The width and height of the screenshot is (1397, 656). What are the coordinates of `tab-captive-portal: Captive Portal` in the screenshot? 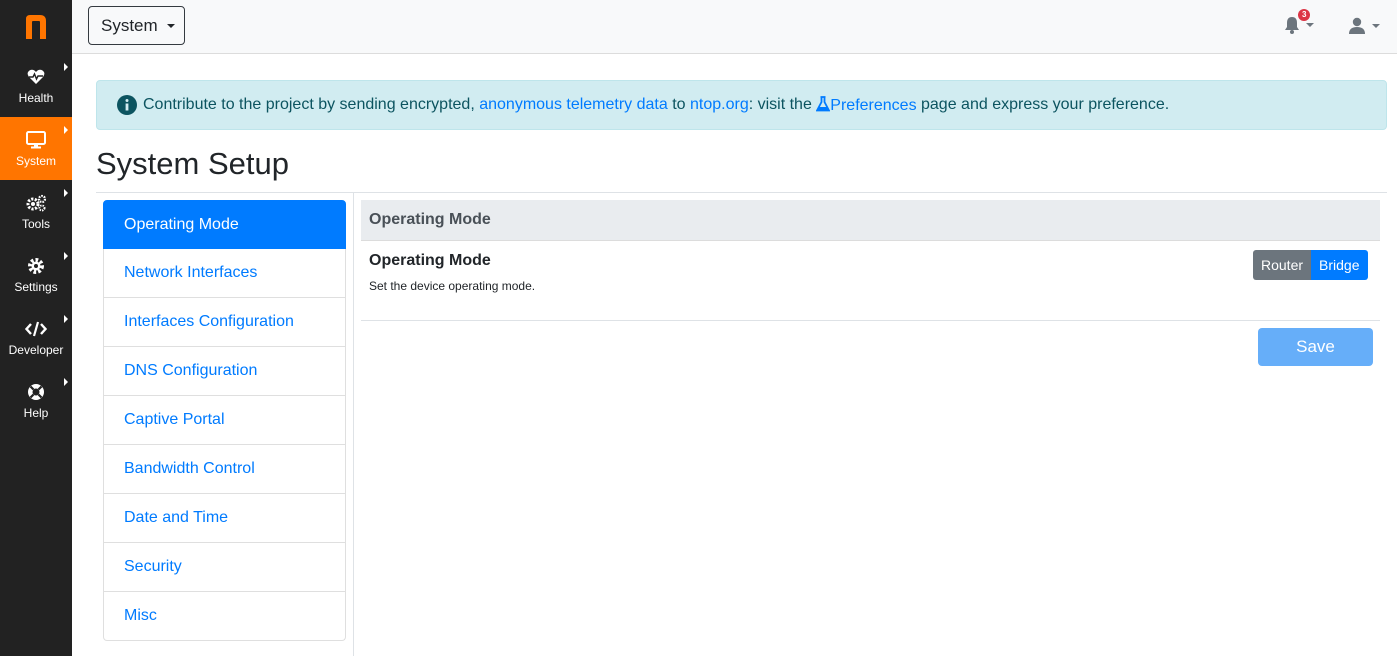 It's located at (224, 420).